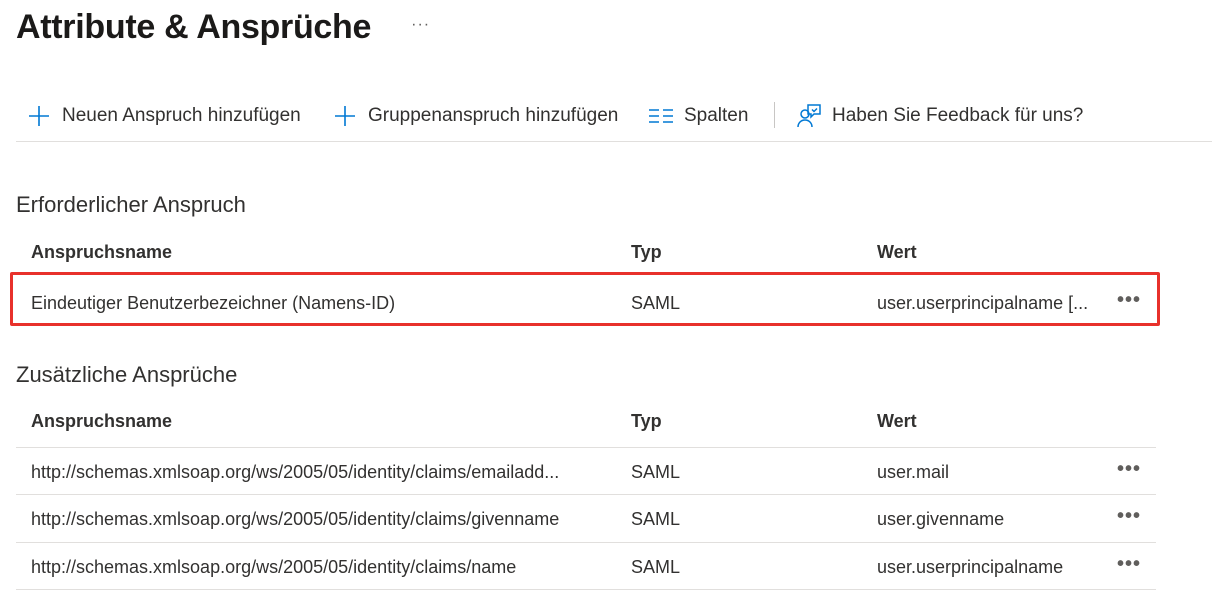 The image size is (1212, 598). I want to click on feedback-icon, so click(809, 116).